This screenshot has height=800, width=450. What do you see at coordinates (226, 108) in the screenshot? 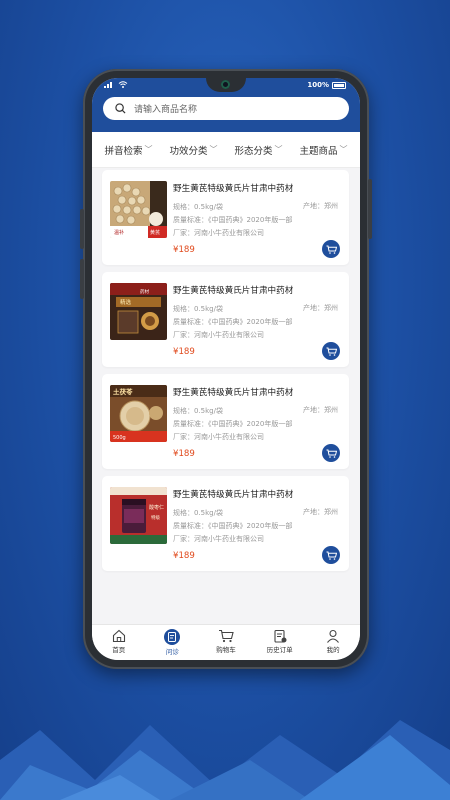
I see `search-bar: 请输入商品名称` at bounding box center [226, 108].